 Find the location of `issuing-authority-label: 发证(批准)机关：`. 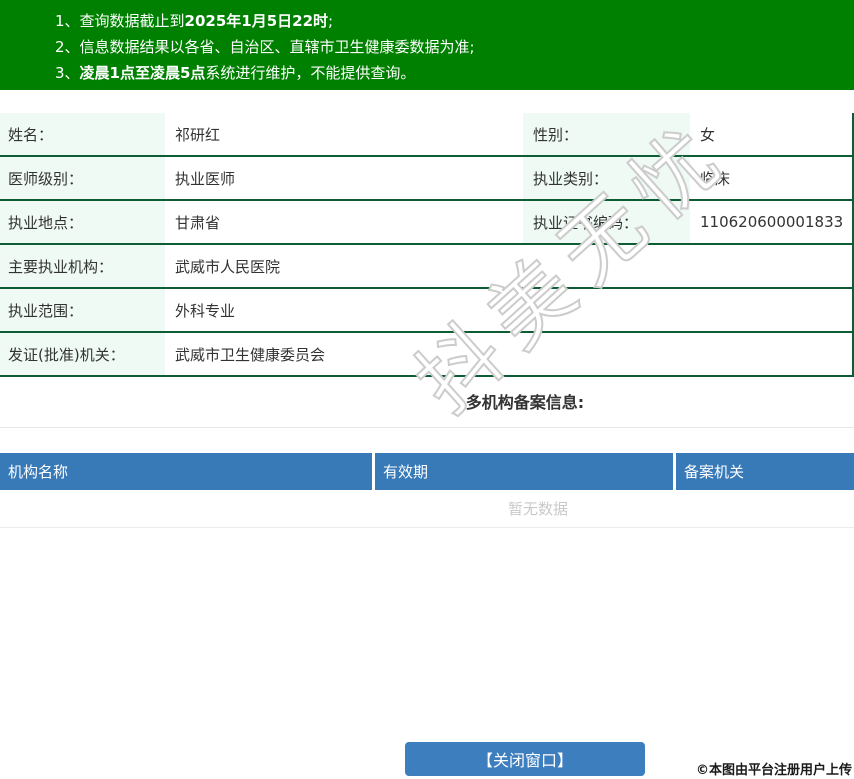

issuing-authority-label: 发证(批准)机关： is located at coordinates (82, 354).